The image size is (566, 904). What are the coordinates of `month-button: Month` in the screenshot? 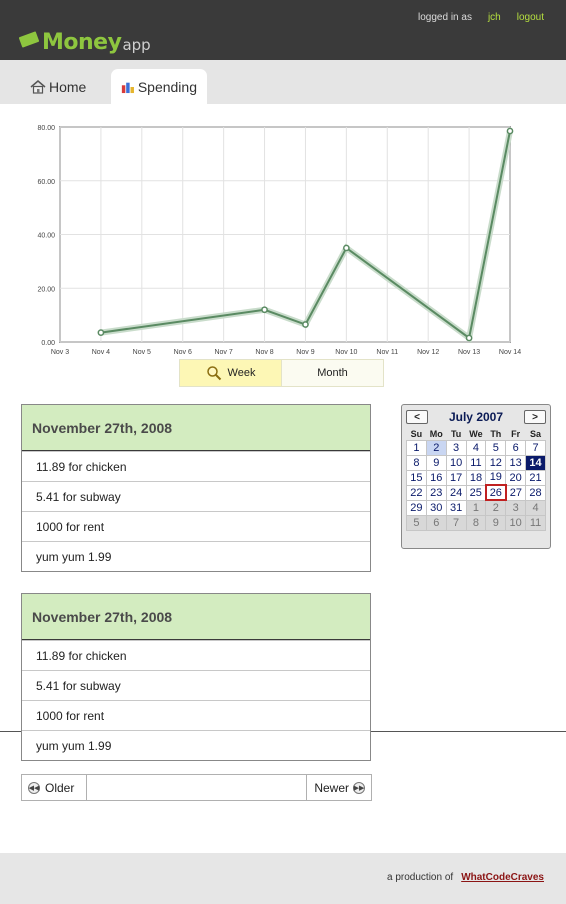 It's located at (332, 373).